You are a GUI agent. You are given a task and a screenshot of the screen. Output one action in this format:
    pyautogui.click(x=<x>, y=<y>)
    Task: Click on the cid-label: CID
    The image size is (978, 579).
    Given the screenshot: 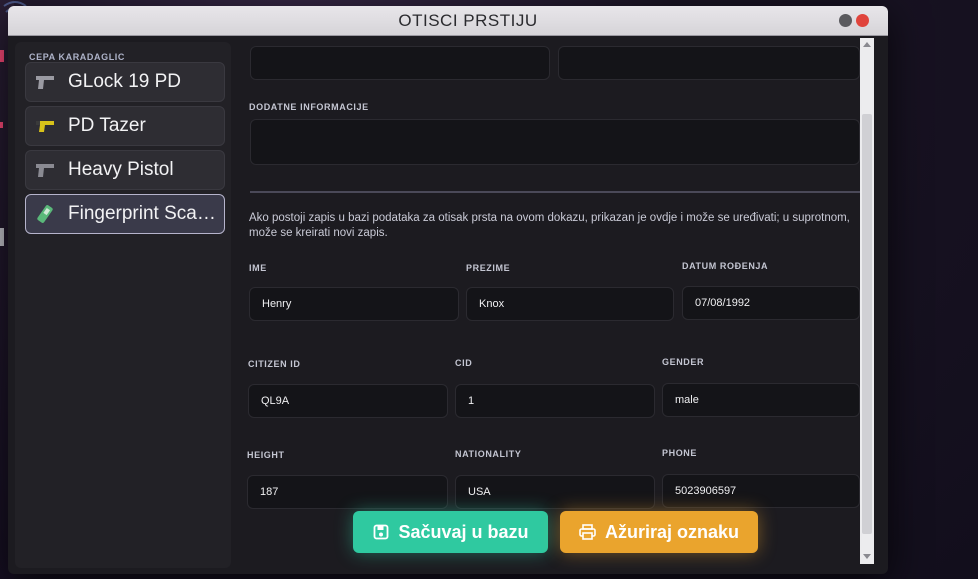 What is the action you would take?
    pyautogui.click(x=464, y=363)
    